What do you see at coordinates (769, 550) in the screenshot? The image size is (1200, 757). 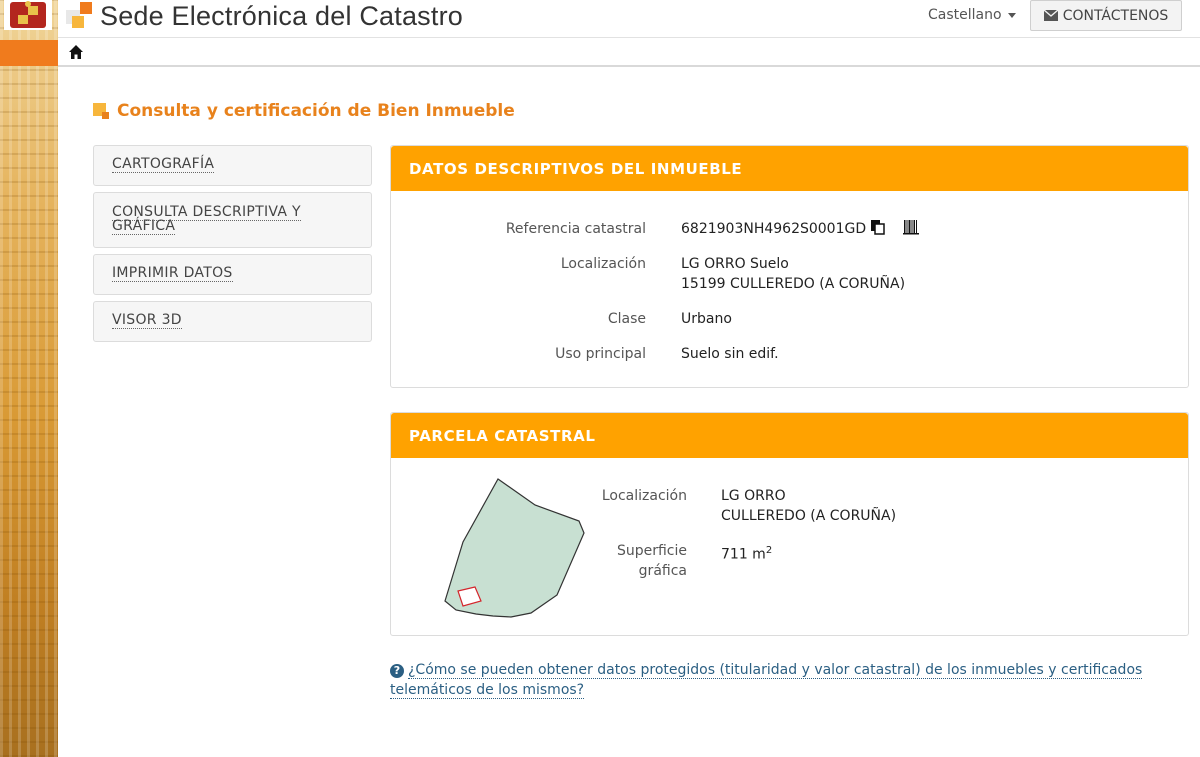 I see `superficie-unit-sup: 2` at bounding box center [769, 550].